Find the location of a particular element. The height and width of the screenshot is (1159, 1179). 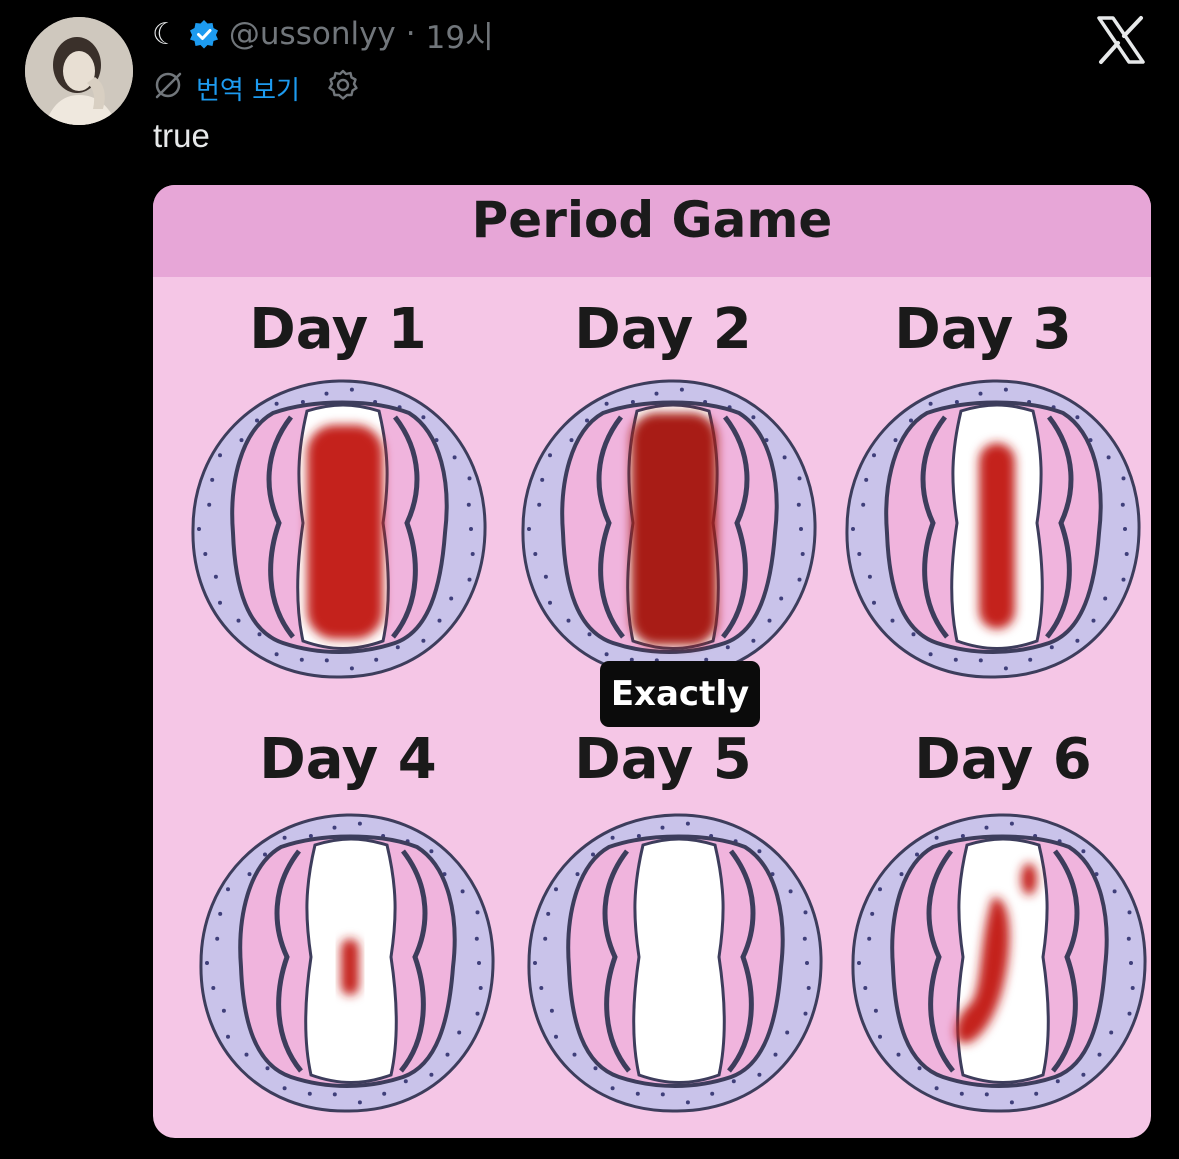

day-6-pad-illustration is located at coordinates (997, 963).